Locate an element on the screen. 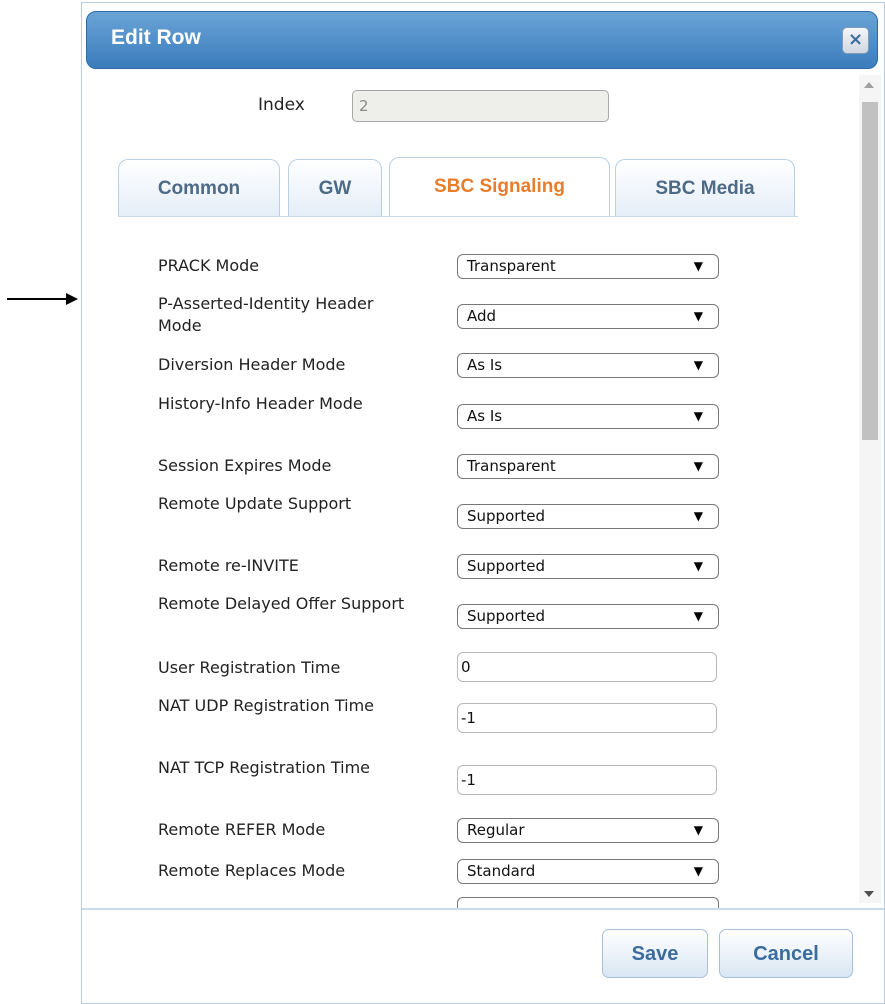 The image size is (885, 1004). session-expires-select: Transparent ▼ is located at coordinates (588, 466).